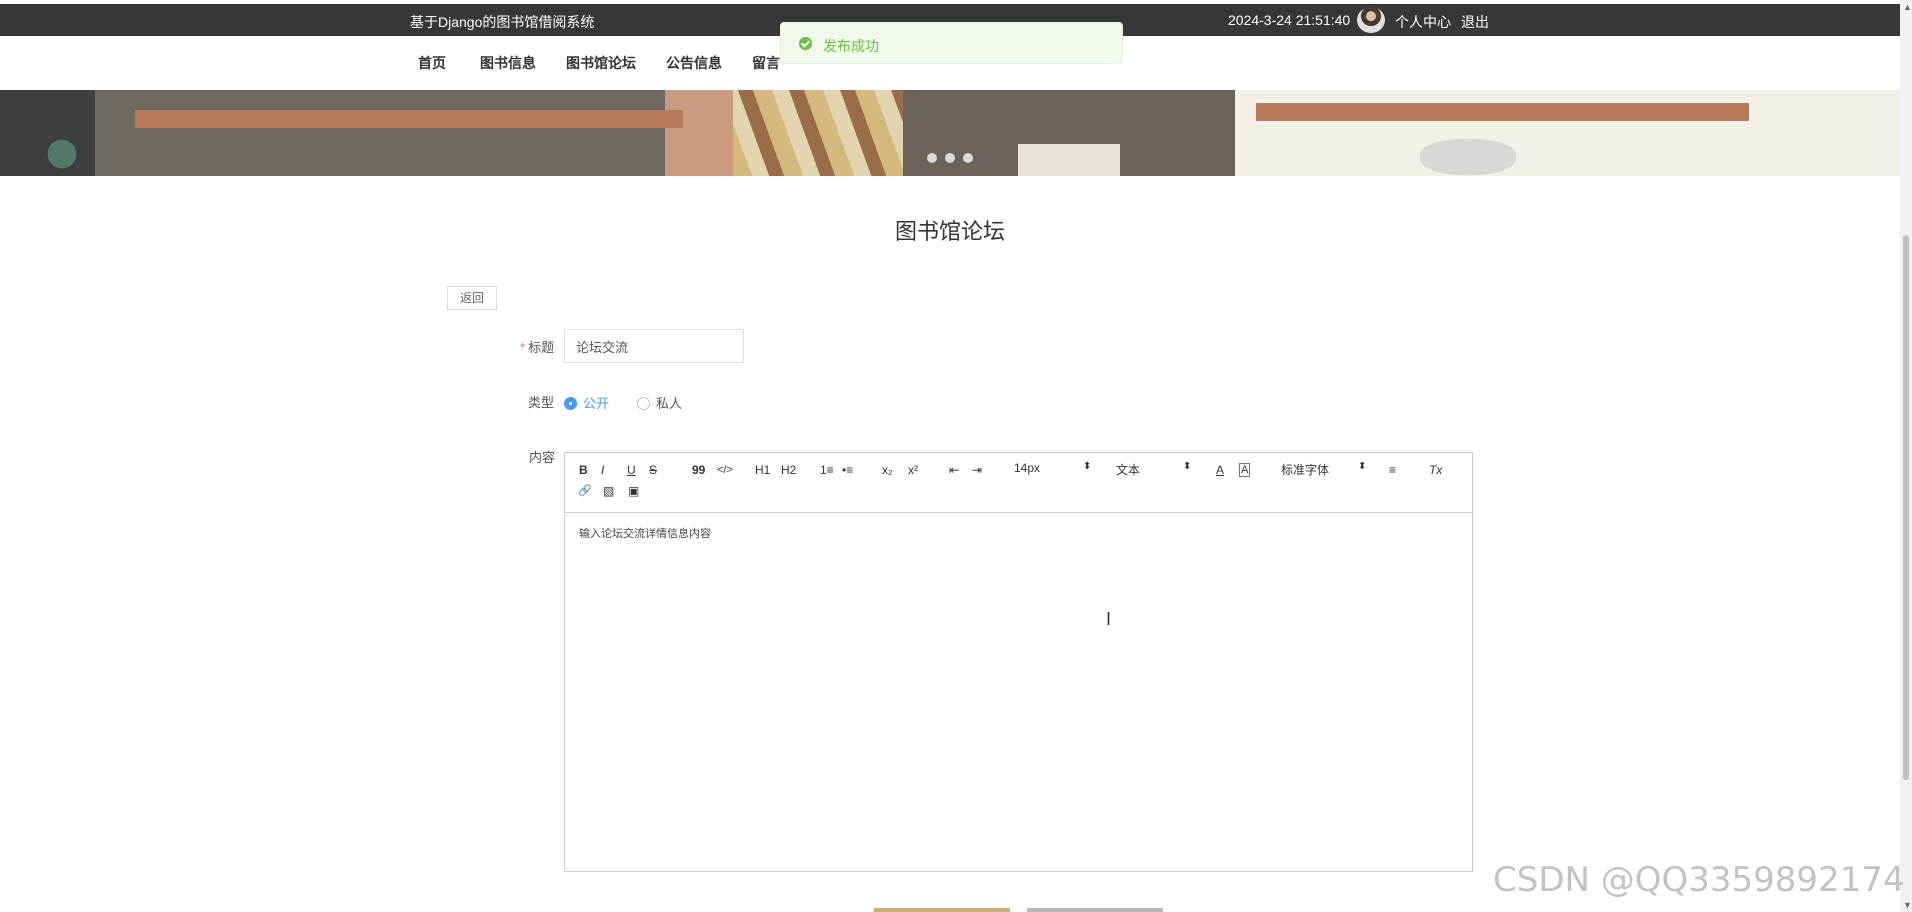 The width and height of the screenshot is (1912, 912). I want to click on required-star: *, so click(523, 347).